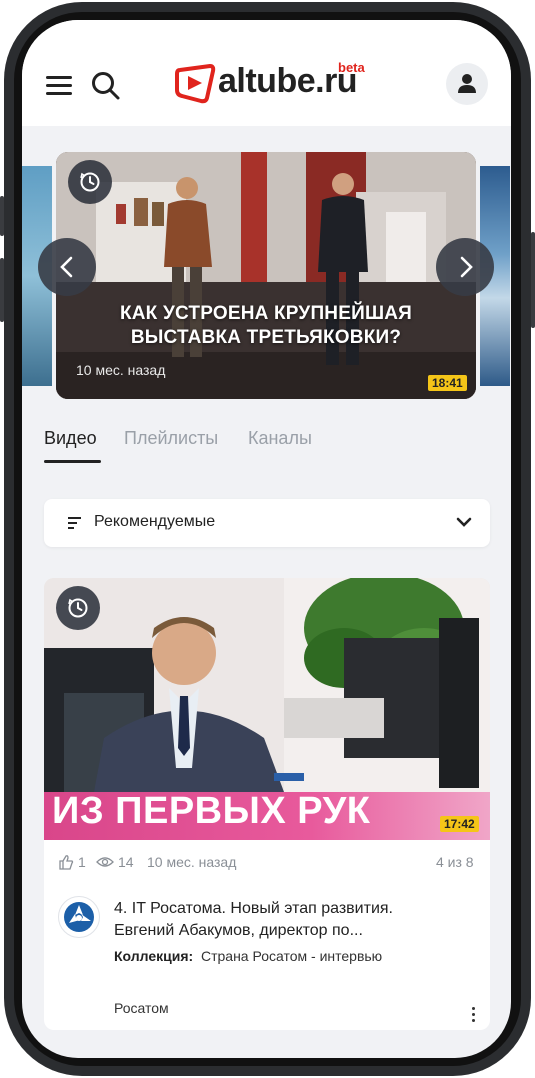 The height and width of the screenshot is (1078, 535). Describe the element at coordinates (464, 522) in the screenshot. I see `chevron-down-icon` at that location.